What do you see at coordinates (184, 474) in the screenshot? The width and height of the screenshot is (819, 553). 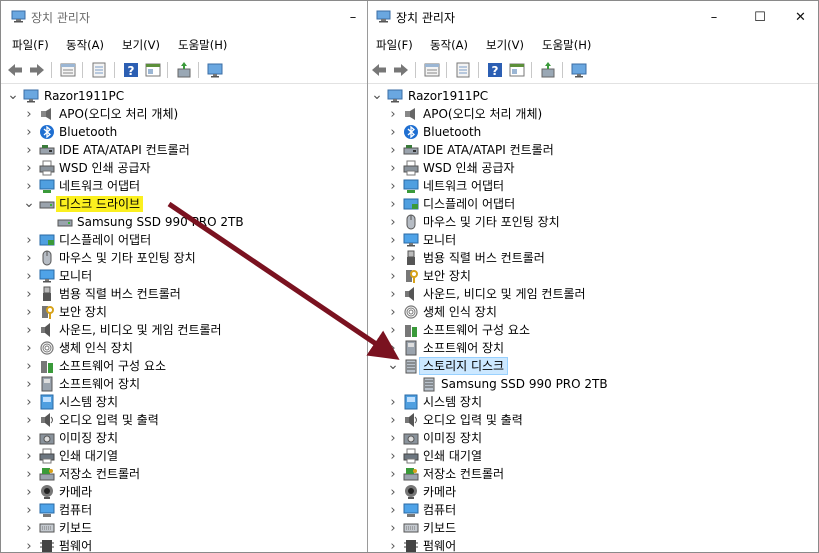 I see `device-category: › 저장소 컨트롤러` at bounding box center [184, 474].